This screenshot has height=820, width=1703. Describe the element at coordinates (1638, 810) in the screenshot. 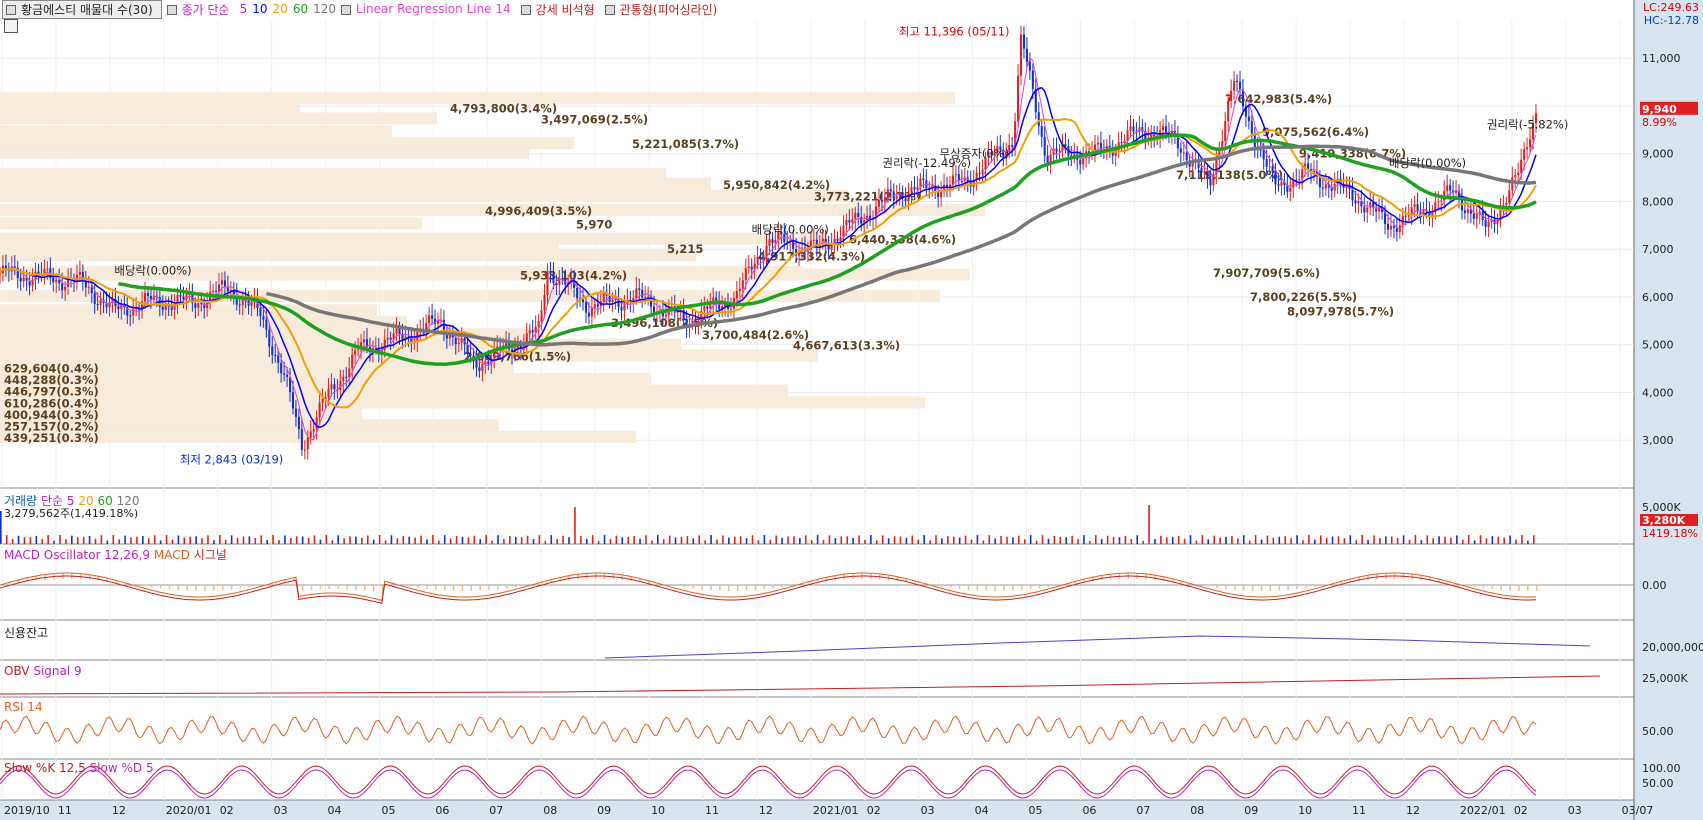

I see `time-tick-label: 03/07` at that location.